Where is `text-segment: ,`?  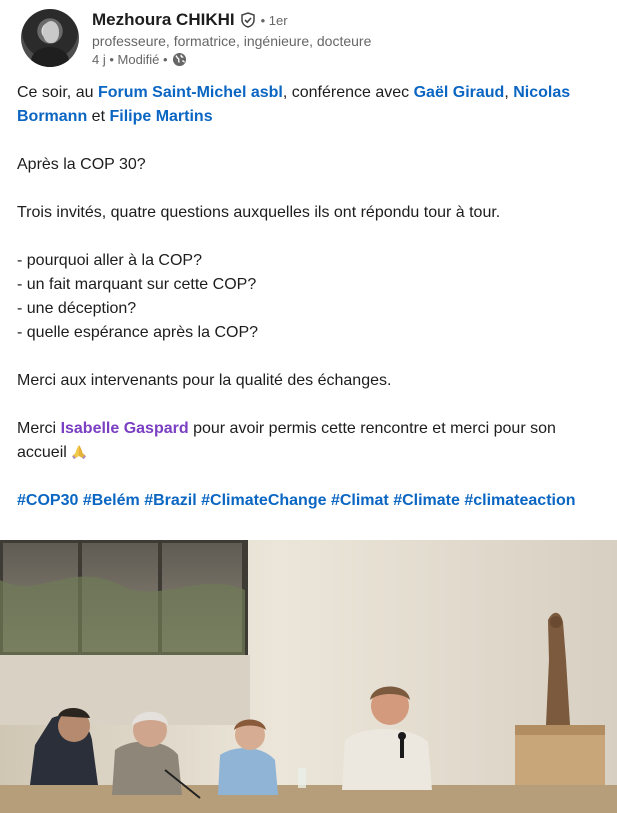 text-segment: , is located at coordinates (509, 92).